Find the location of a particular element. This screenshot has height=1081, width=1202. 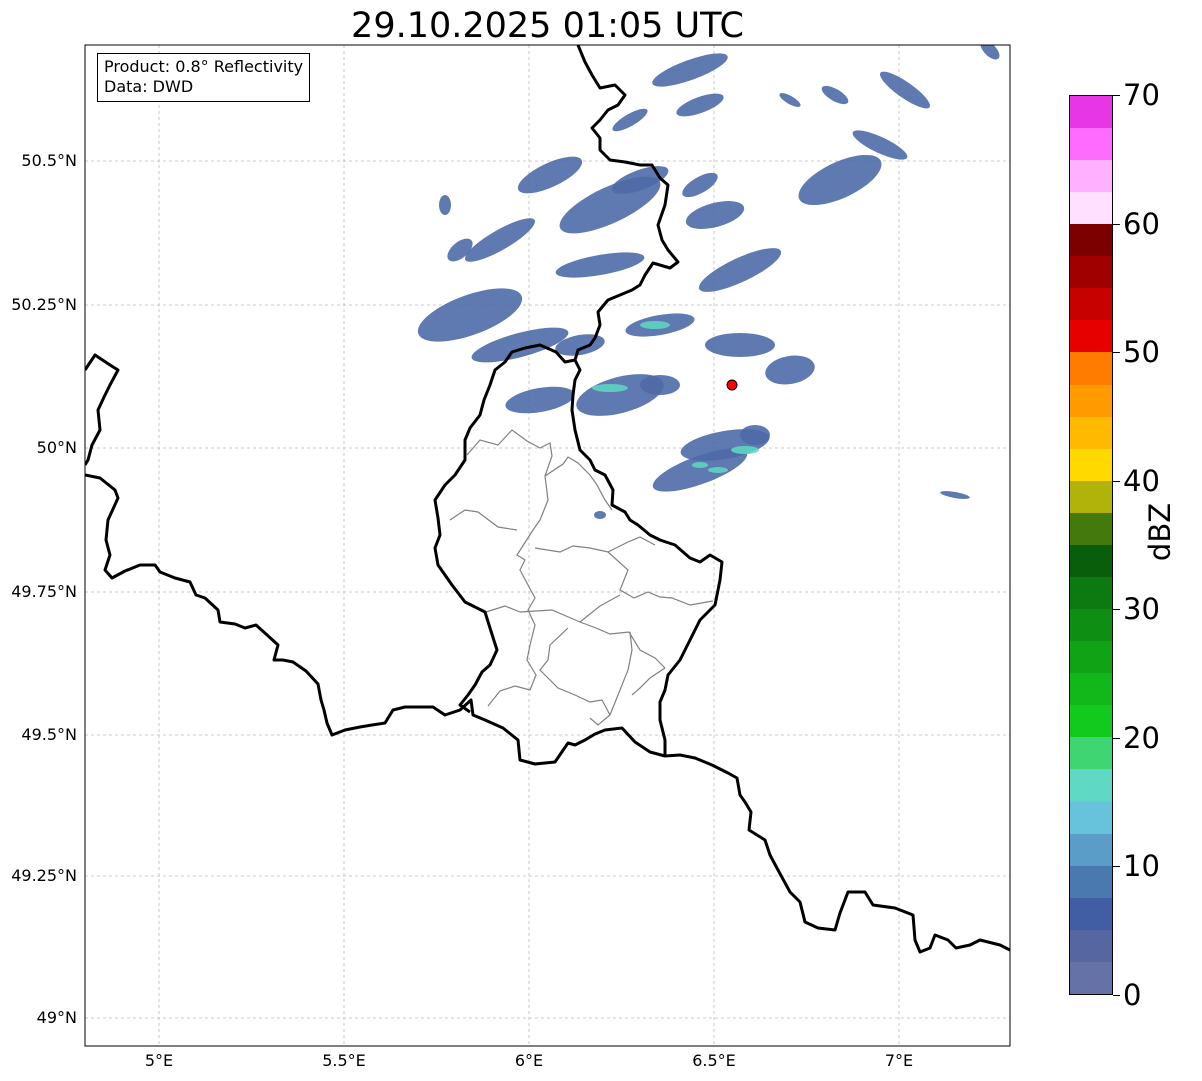

product-info-box: Product: 0.8° Reflectivity Data: DWD is located at coordinates (204, 77).